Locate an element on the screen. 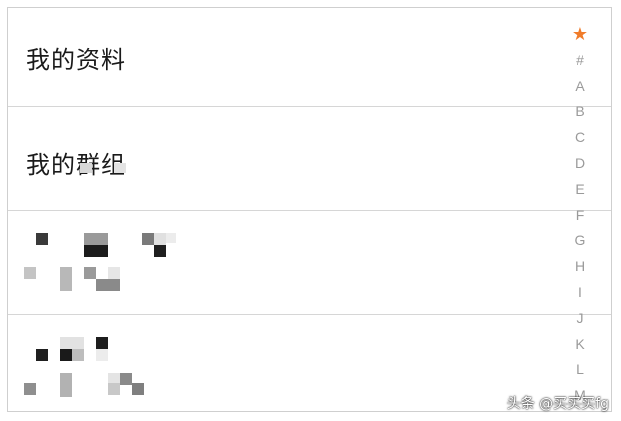 Image resolution: width=621 pixels, height=421 pixels. index-letter-f: F is located at coordinates (580, 216).